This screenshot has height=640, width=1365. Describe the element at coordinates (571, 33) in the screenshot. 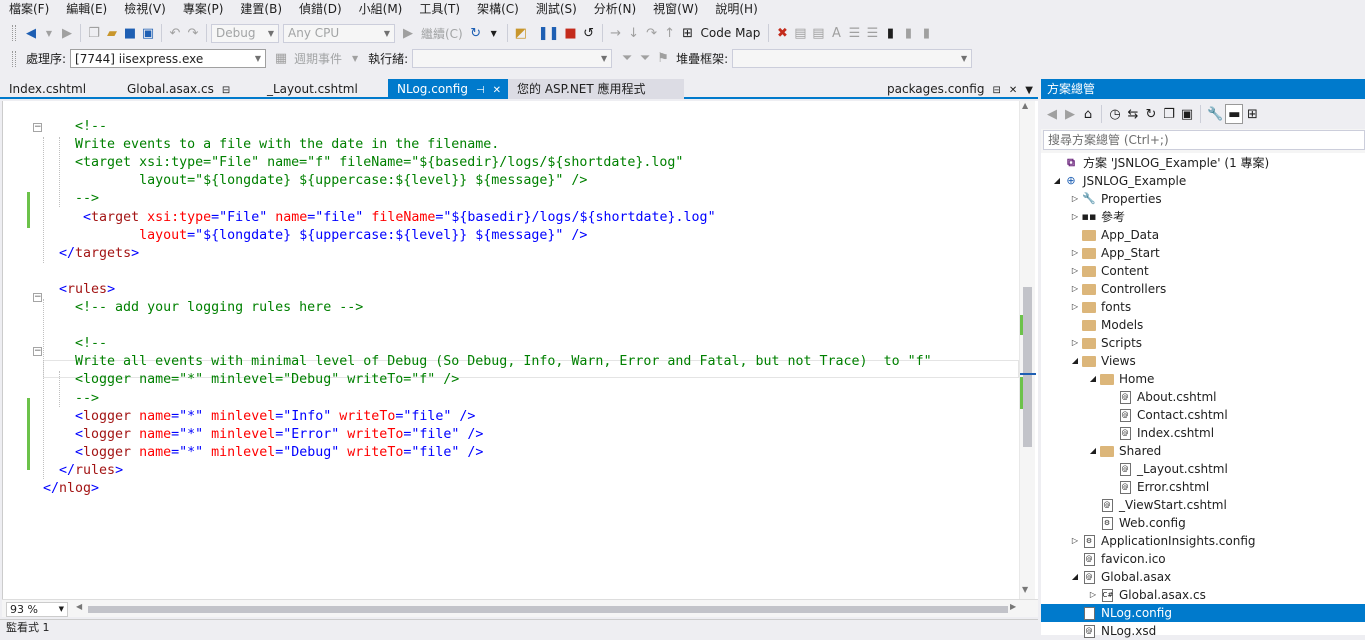

I see `stop-icon: ■` at that location.